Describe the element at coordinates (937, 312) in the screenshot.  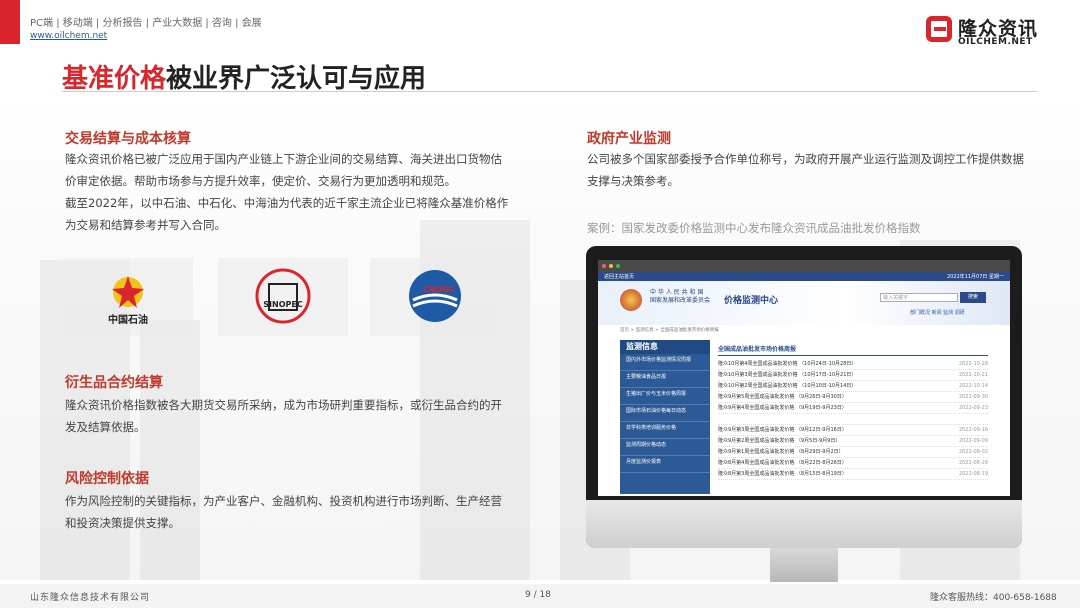
I see `site-nav-links: 部门概况 新闻 监测 调研` at that location.